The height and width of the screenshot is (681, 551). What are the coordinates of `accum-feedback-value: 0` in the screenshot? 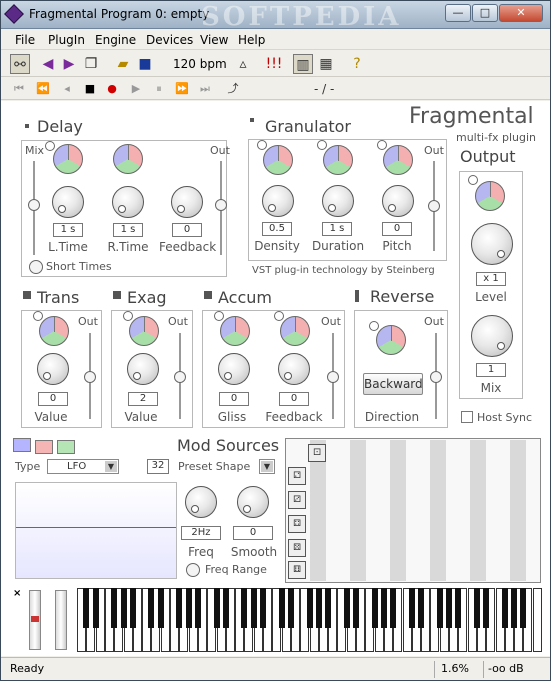 It's located at (294, 399).